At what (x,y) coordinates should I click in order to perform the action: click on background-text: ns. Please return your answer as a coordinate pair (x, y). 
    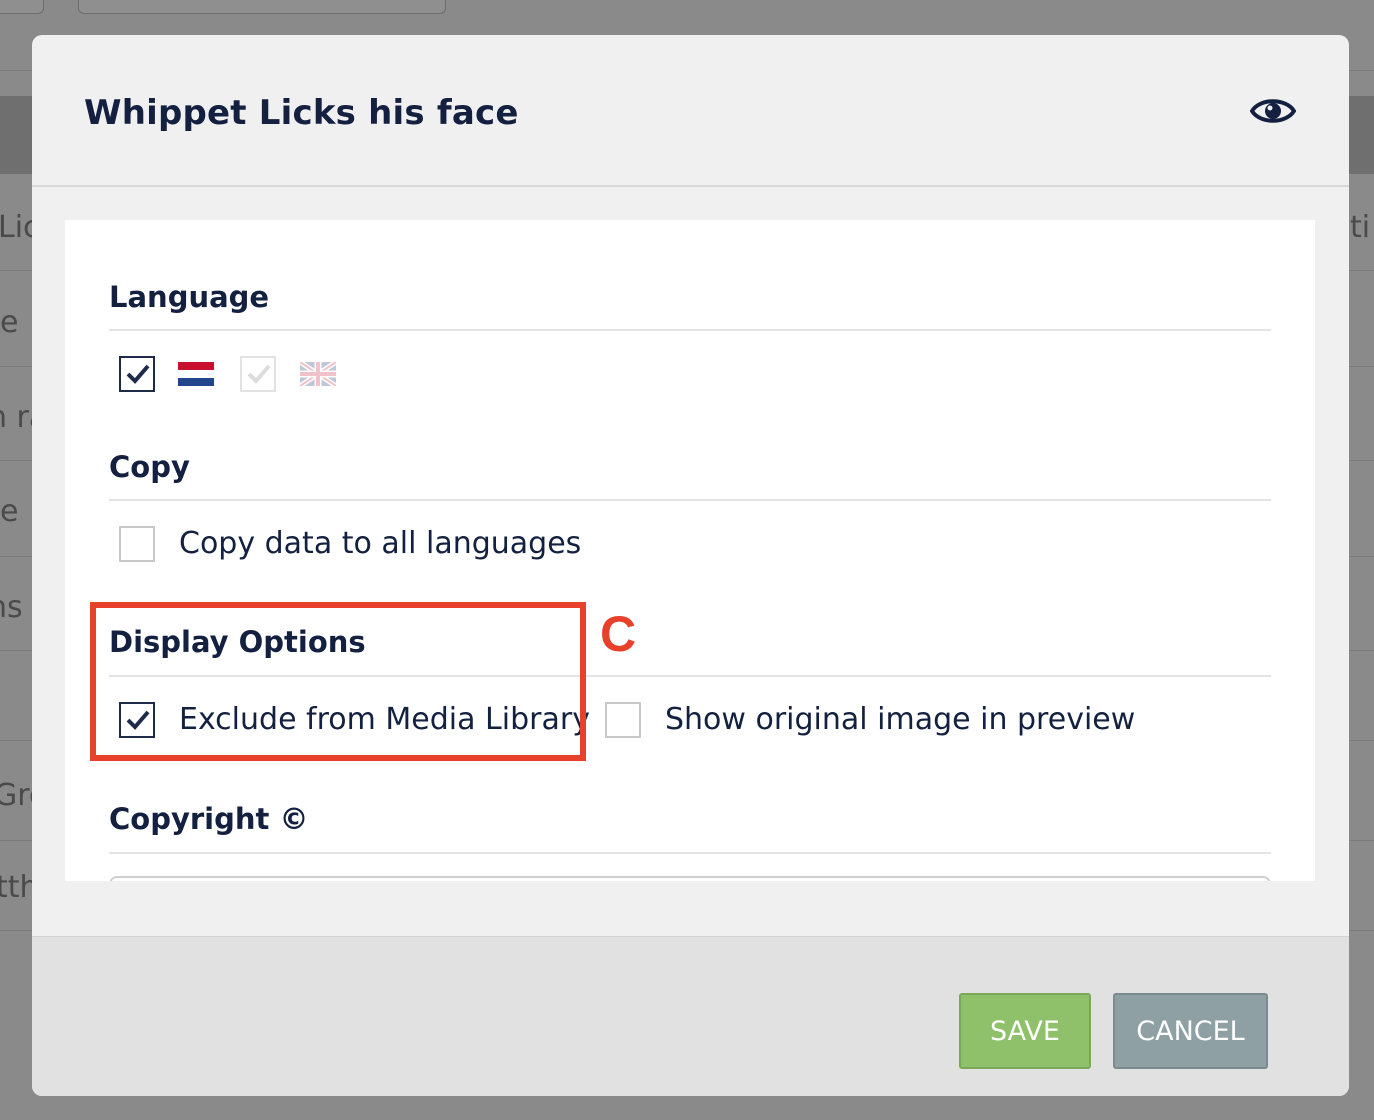
    Looking at the image, I should click on (11, 607).